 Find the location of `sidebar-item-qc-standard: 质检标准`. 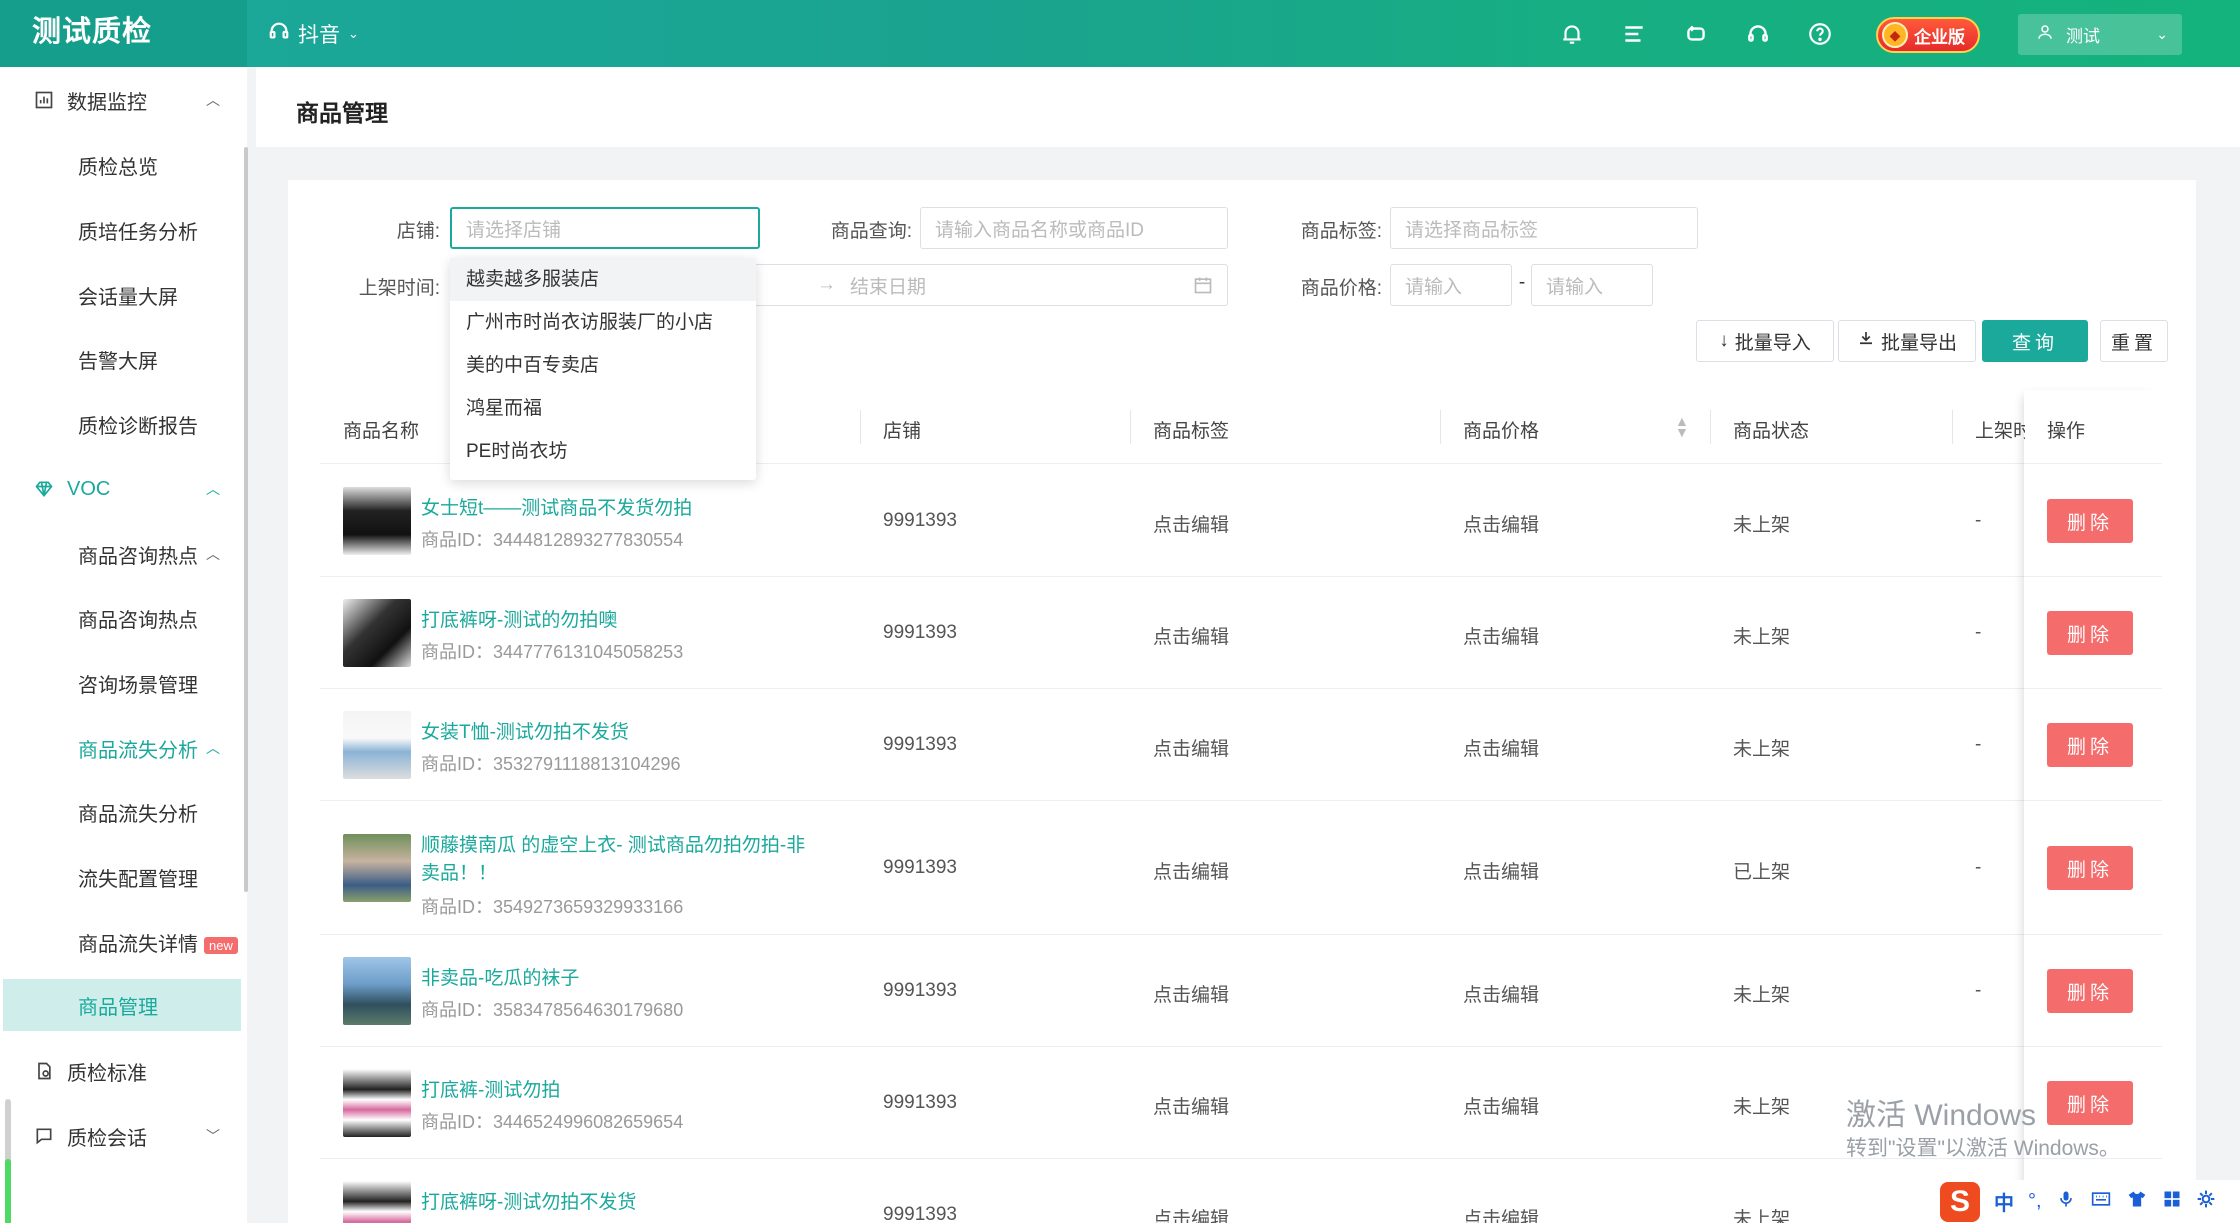

sidebar-item-qc-standard: 质检标准 is located at coordinates (121, 1071).